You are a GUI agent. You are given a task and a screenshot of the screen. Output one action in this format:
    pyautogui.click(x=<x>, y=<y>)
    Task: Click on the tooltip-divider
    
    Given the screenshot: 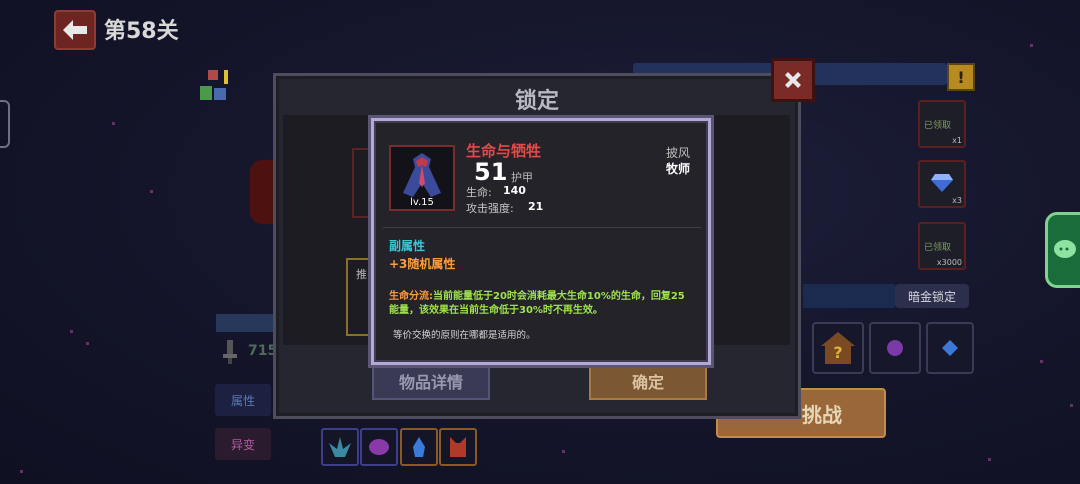 What is the action you would take?
    pyautogui.click(x=542, y=227)
    